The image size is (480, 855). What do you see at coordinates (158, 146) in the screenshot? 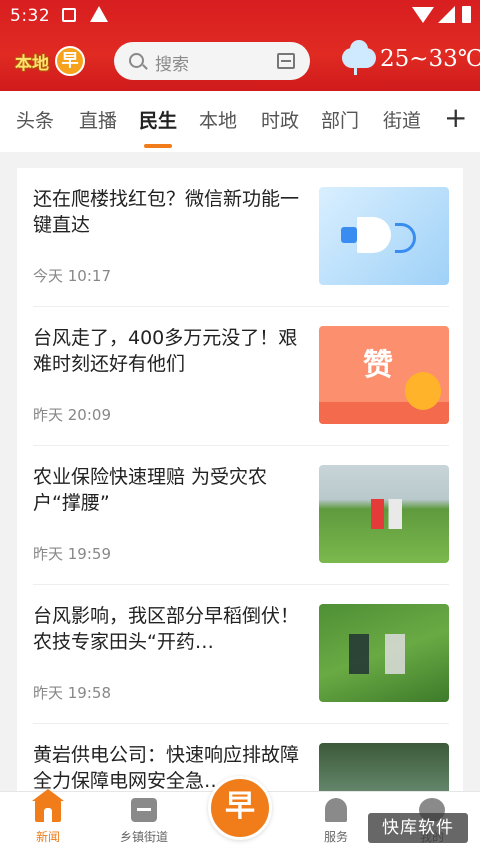
I see `active-tab-indicator` at bounding box center [158, 146].